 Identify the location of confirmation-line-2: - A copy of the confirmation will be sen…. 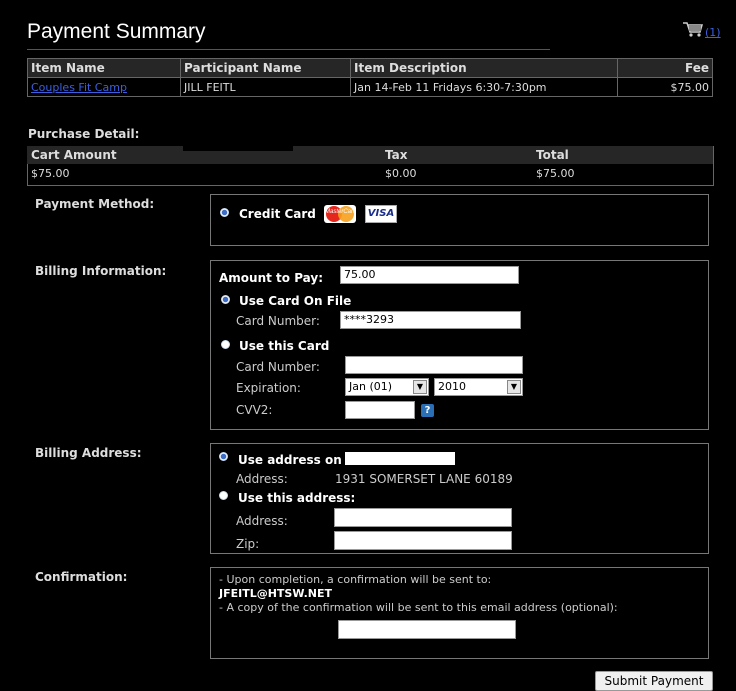
(418, 607).